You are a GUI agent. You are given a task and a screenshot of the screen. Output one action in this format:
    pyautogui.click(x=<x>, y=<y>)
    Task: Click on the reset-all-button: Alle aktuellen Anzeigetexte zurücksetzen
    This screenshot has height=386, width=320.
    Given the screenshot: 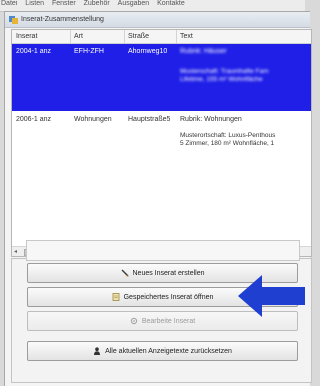 What is the action you would take?
    pyautogui.click(x=162, y=351)
    